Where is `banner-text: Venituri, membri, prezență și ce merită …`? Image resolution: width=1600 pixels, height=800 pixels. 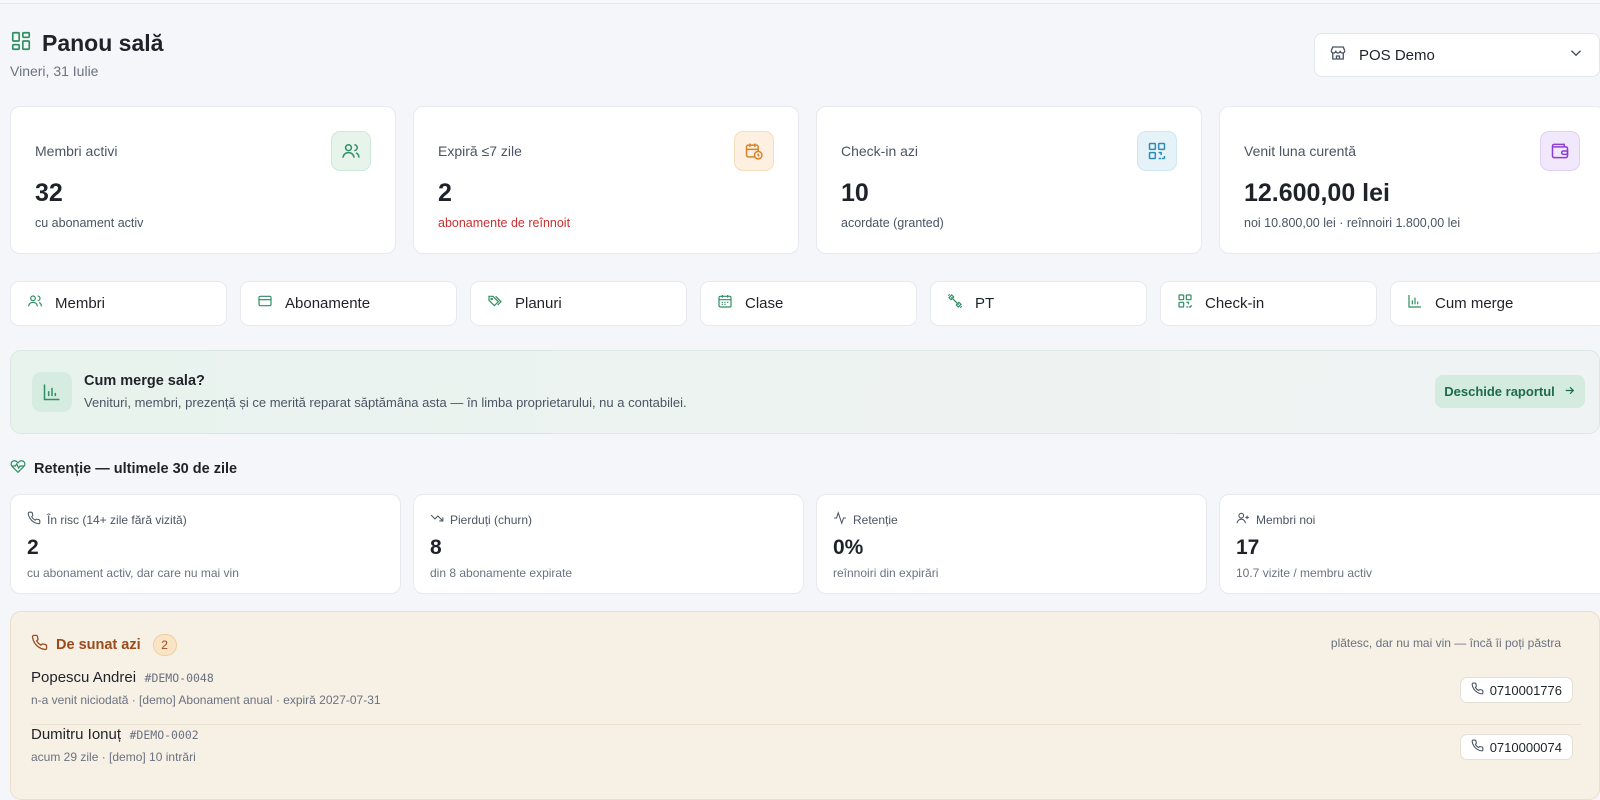 banner-text: Venituri, membri, prezență și ce merită … is located at coordinates (385, 402).